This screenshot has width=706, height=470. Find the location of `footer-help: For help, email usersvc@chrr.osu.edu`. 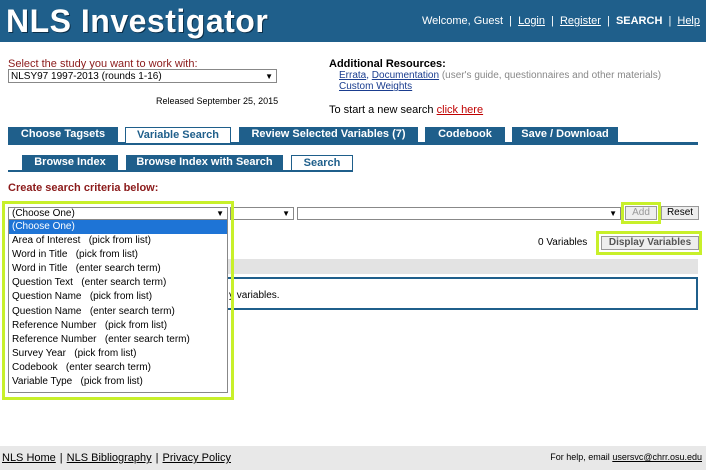

footer-help: For help, email usersvc@chrr.osu.edu is located at coordinates (626, 457).